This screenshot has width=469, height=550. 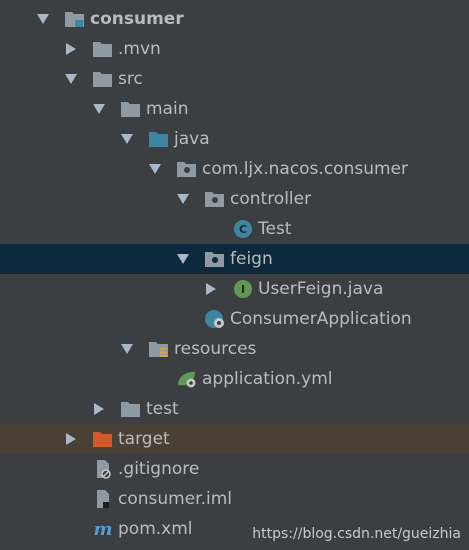 I want to click on tree-item-target: target, so click(x=234, y=439).